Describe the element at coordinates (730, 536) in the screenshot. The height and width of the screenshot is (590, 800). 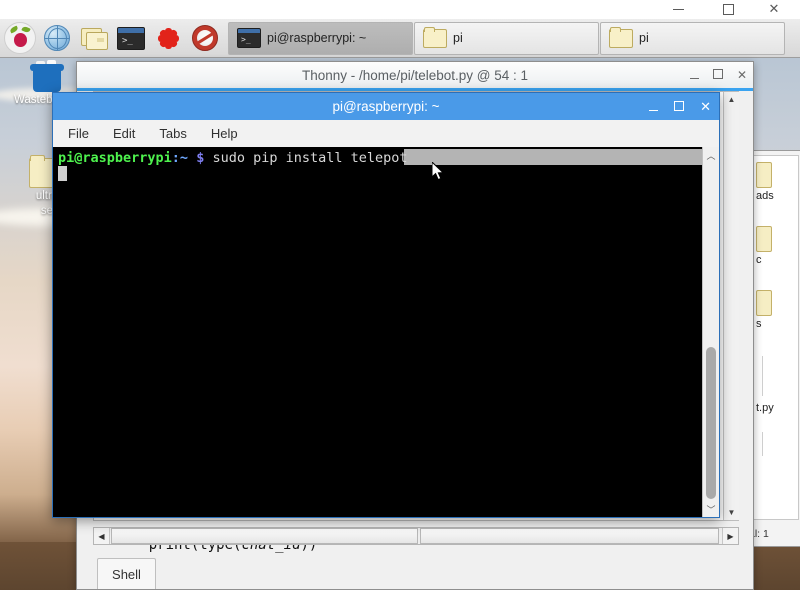
I see `scroll-right-arrow: ▶` at that location.